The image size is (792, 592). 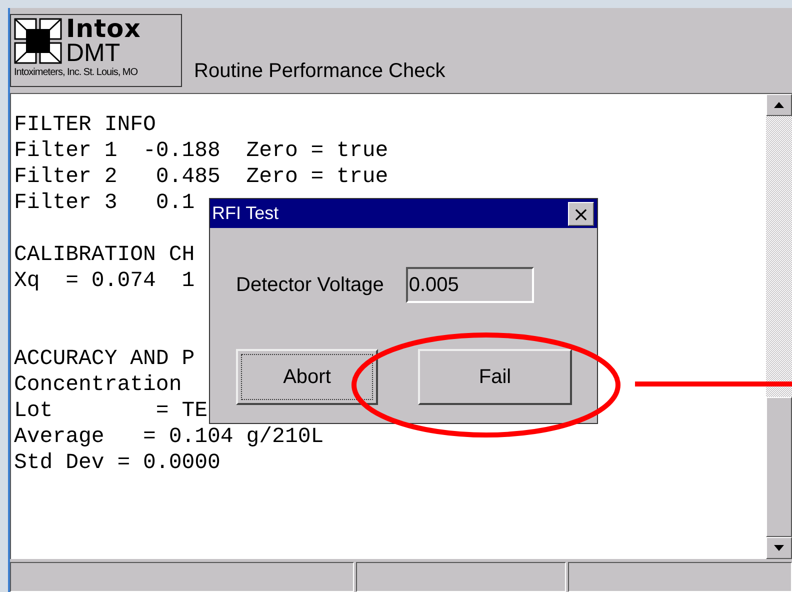 What do you see at coordinates (201, 151) in the screenshot?
I see `report-line: Filter 1 -0.188 Zero = true` at bounding box center [201, 151].